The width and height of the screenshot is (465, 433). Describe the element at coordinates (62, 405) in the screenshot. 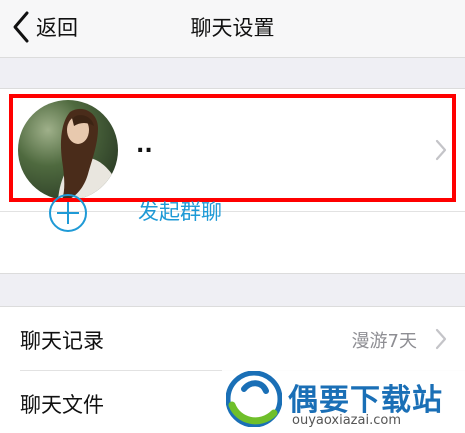

I see `chat-files-label: 聊天文件` at that location.